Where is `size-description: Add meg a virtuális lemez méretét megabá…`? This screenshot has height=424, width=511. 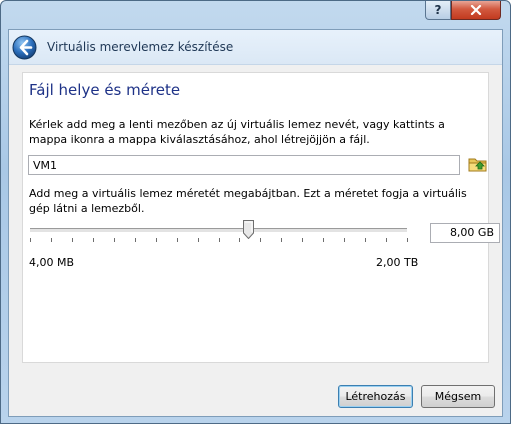
size-description: Add meg a virtuális lemez méretét megabá… is located at coordinates (248, 201).